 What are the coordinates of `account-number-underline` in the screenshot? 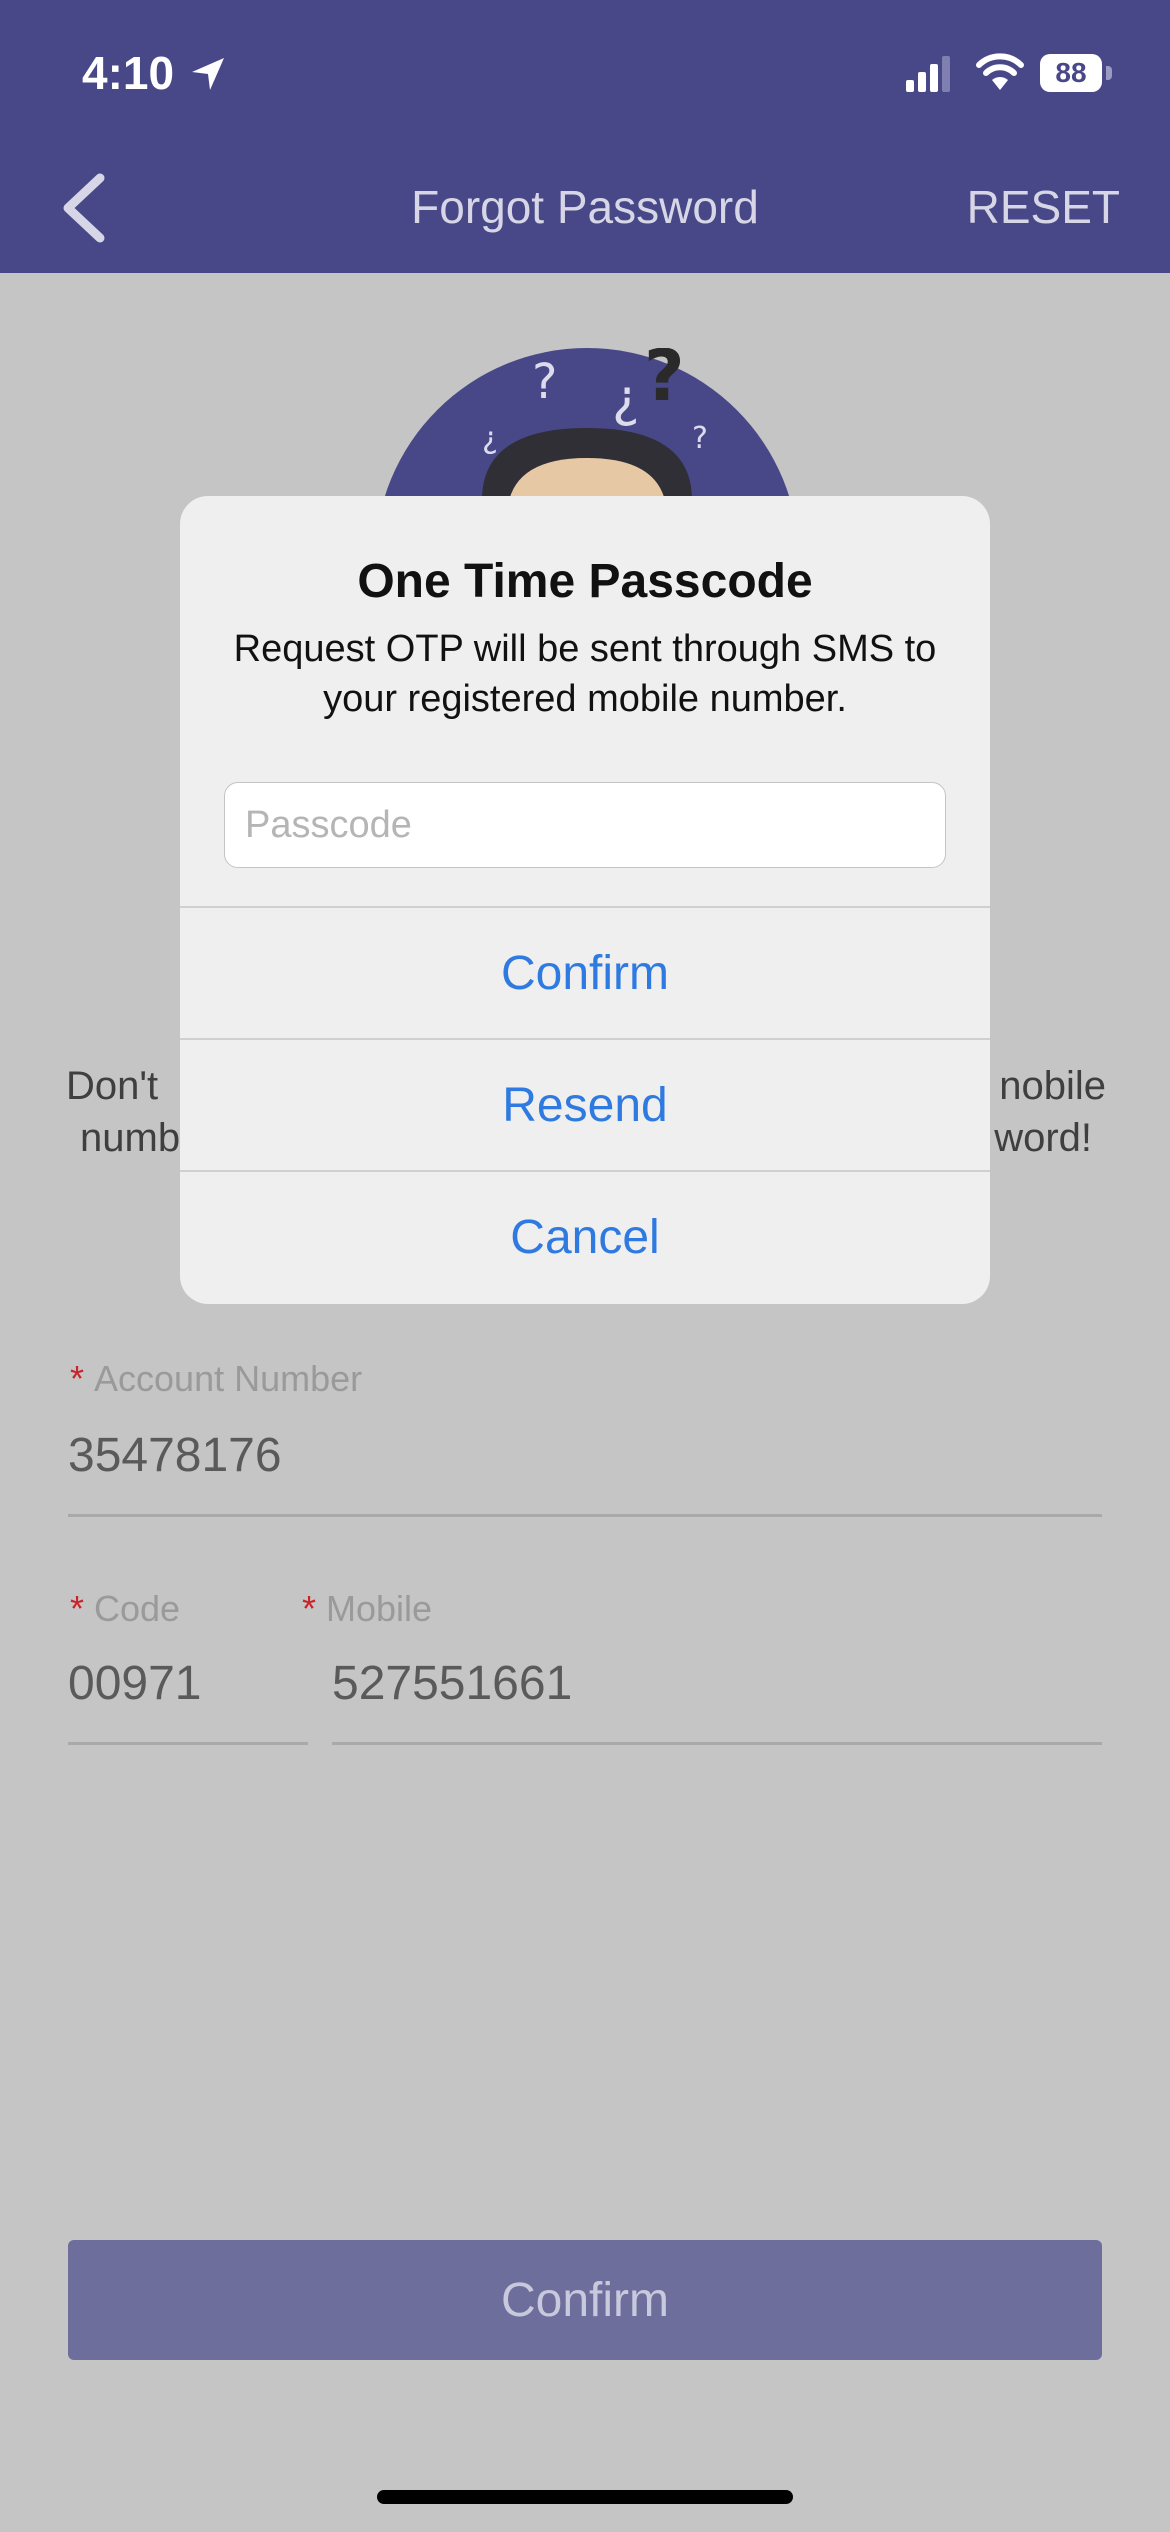 It's located at (585, 1515).